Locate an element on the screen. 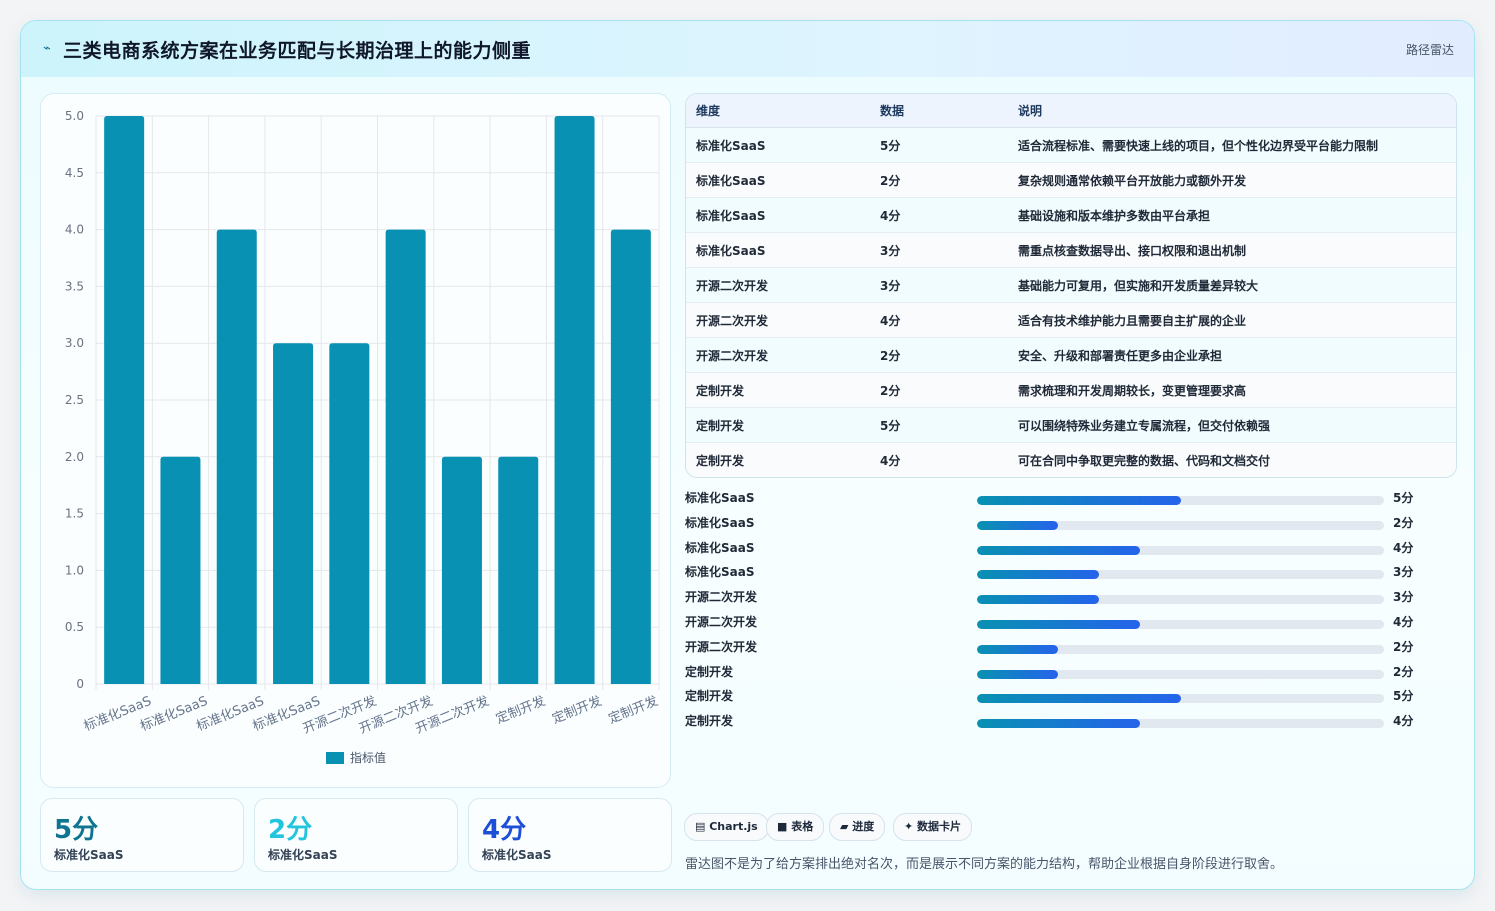 Image resolution: width=1495 pixels, height=911 pixels. column-header: 数据 is located at coordinates (939, 111).